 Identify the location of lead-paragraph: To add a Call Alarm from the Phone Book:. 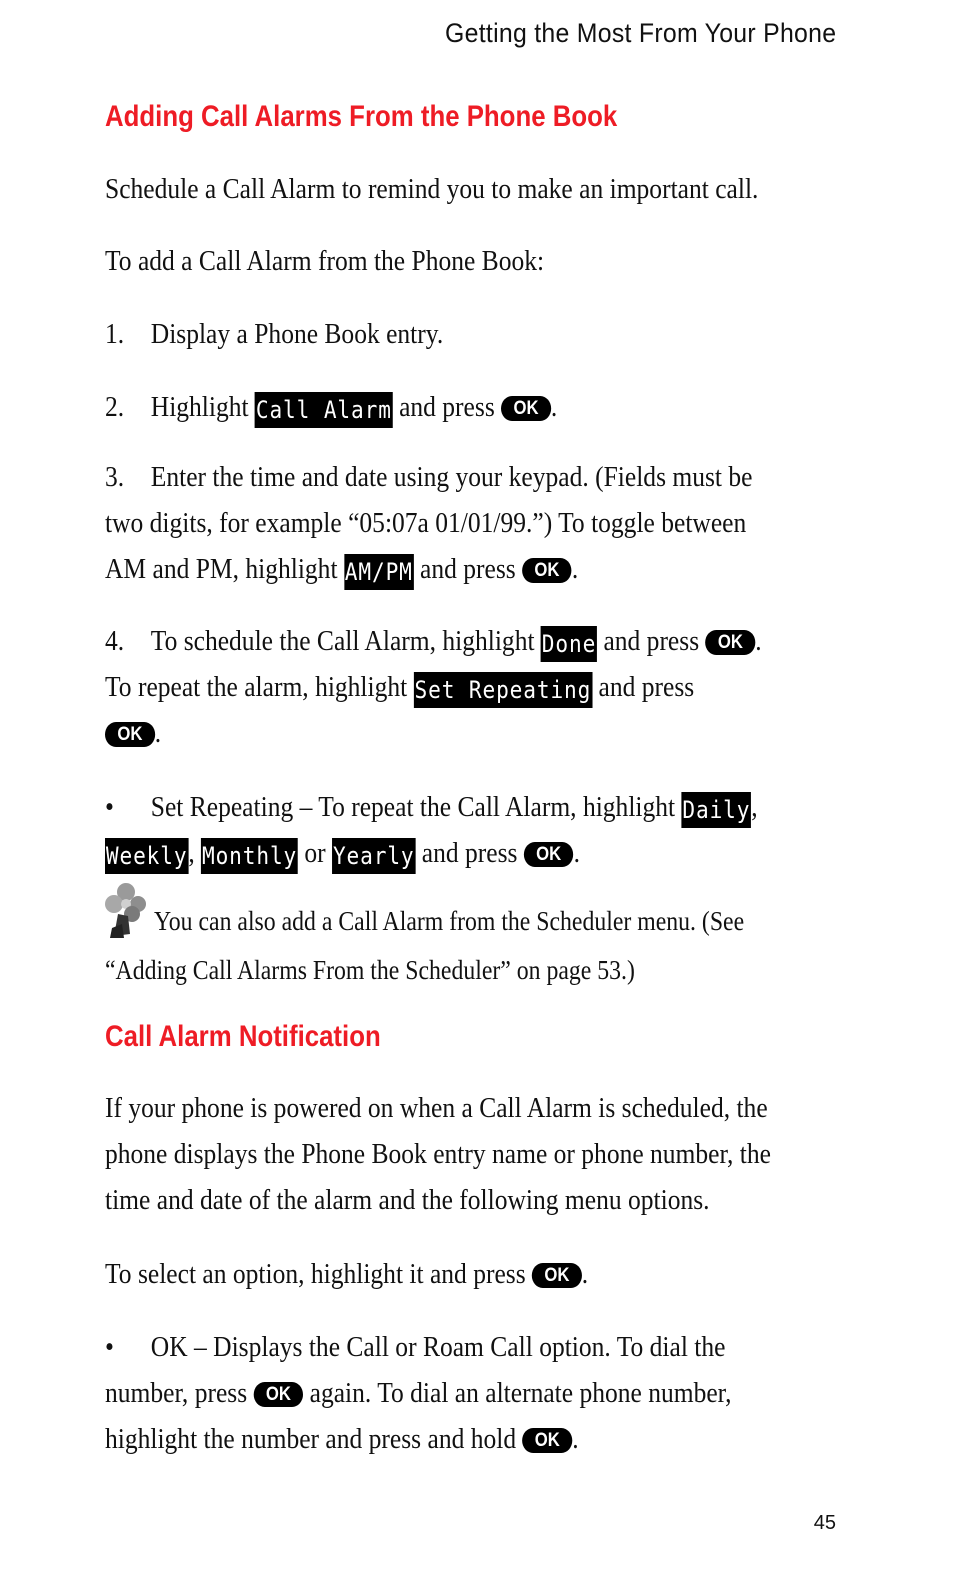
(325, 261).